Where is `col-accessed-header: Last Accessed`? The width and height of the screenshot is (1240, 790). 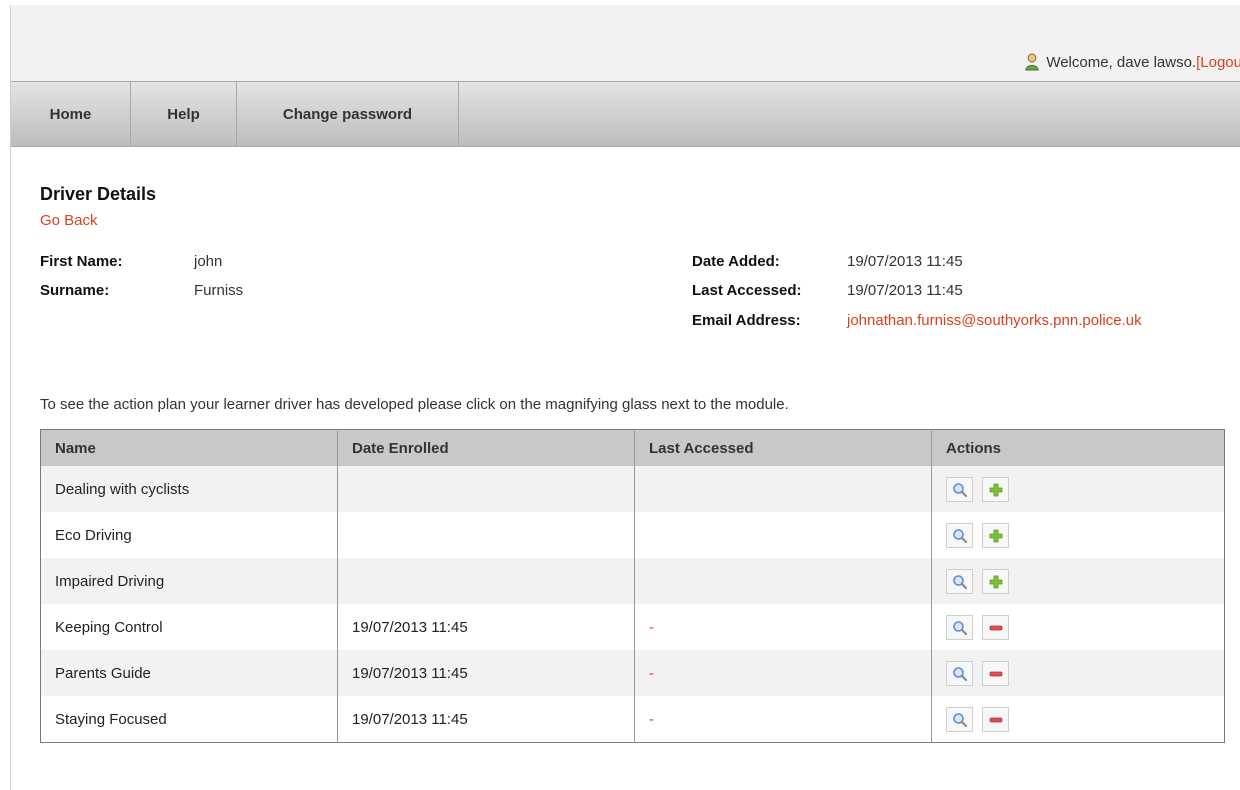 col-accessed-header: Last Accessed is located at coordinates (783, 447).